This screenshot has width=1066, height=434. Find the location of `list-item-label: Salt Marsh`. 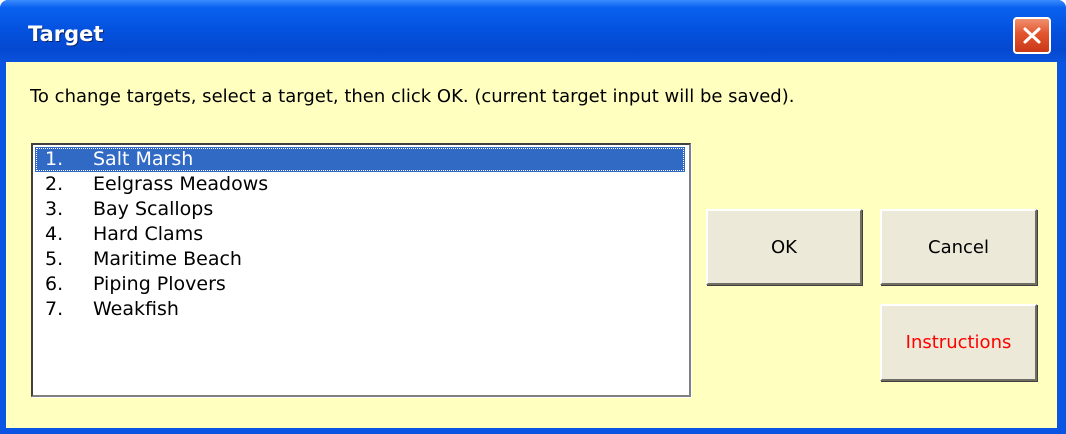

list-item-label: Salt Marsh is located at coordinates (143, 159).